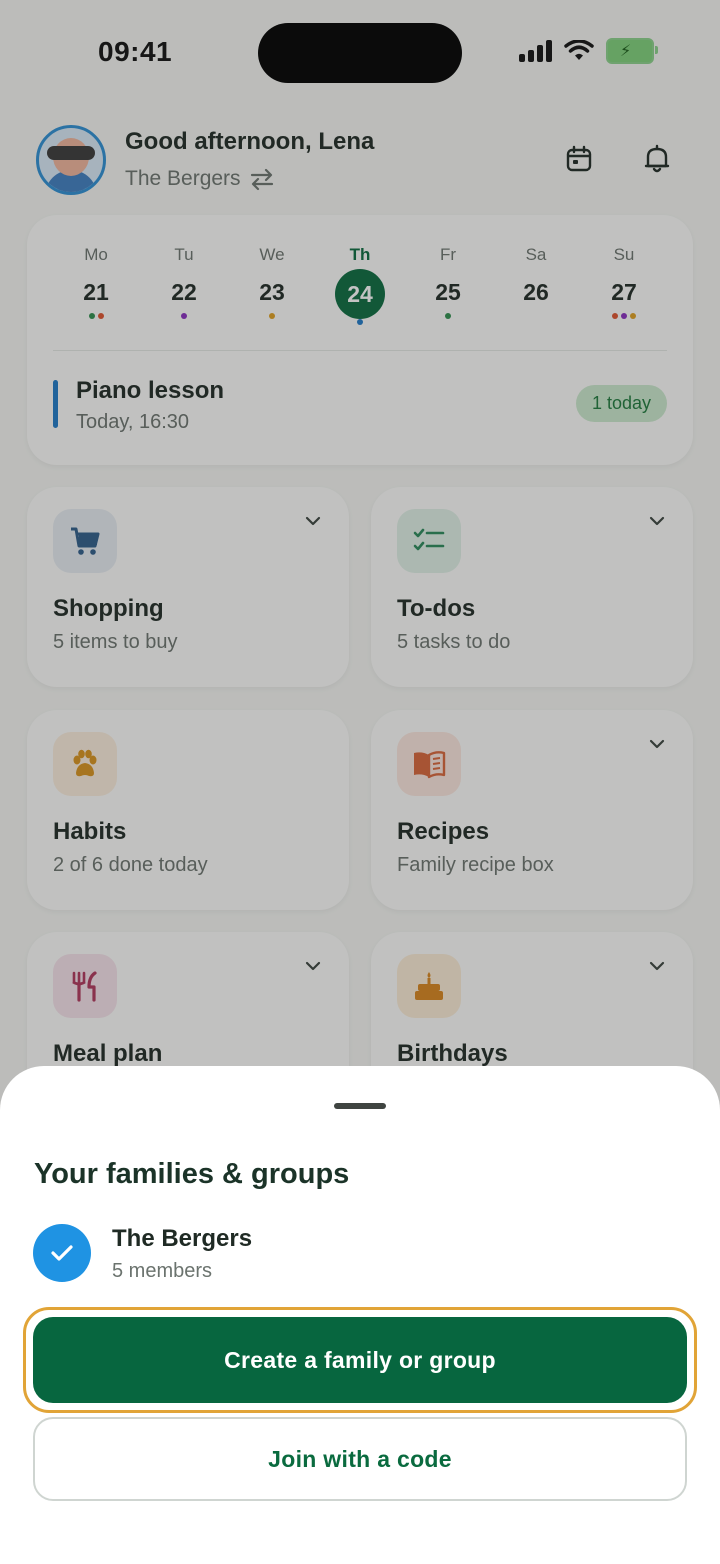  Describe the element at coordinates (360, 1106) in the screenshot. I see `sheet-grabber` at that location.